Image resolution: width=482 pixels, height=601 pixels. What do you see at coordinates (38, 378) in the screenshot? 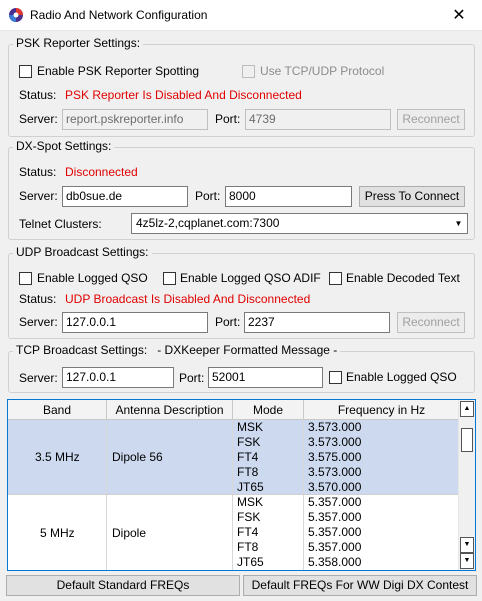
I see `tcp-server-label: Server:` at bounding box center [38, 378].